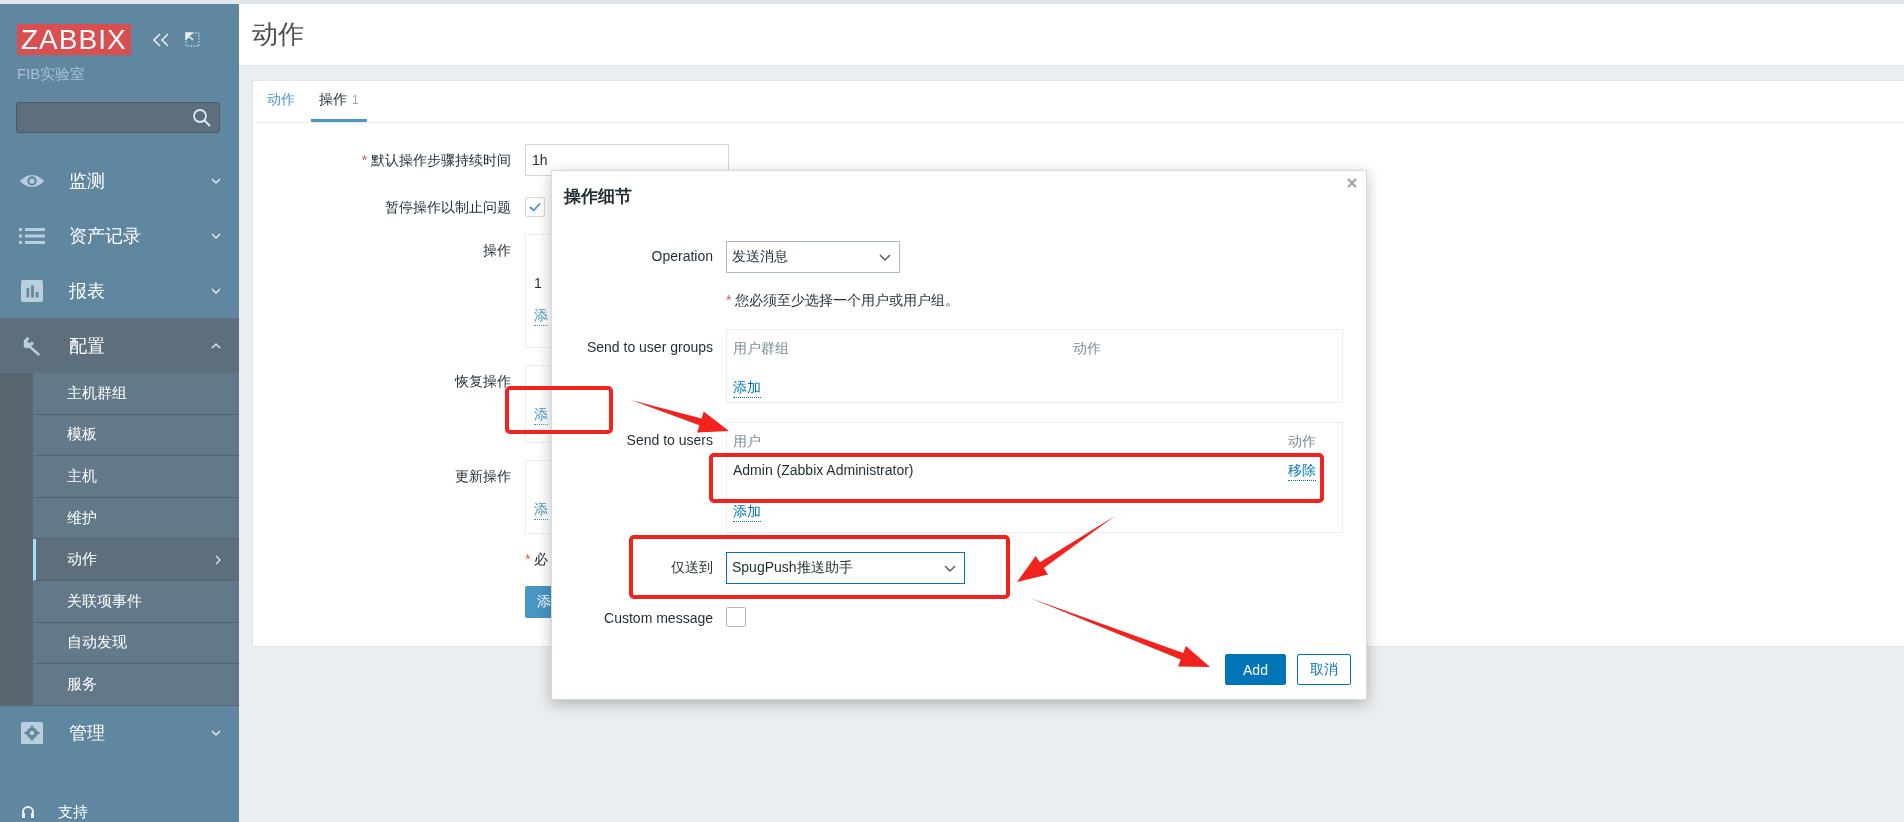 The image size is (1904, 822). What do you see at coordinates (136, 643) in the screenshot?
I see `submenu-item: 自动发现` at bounding box center [136, 643].